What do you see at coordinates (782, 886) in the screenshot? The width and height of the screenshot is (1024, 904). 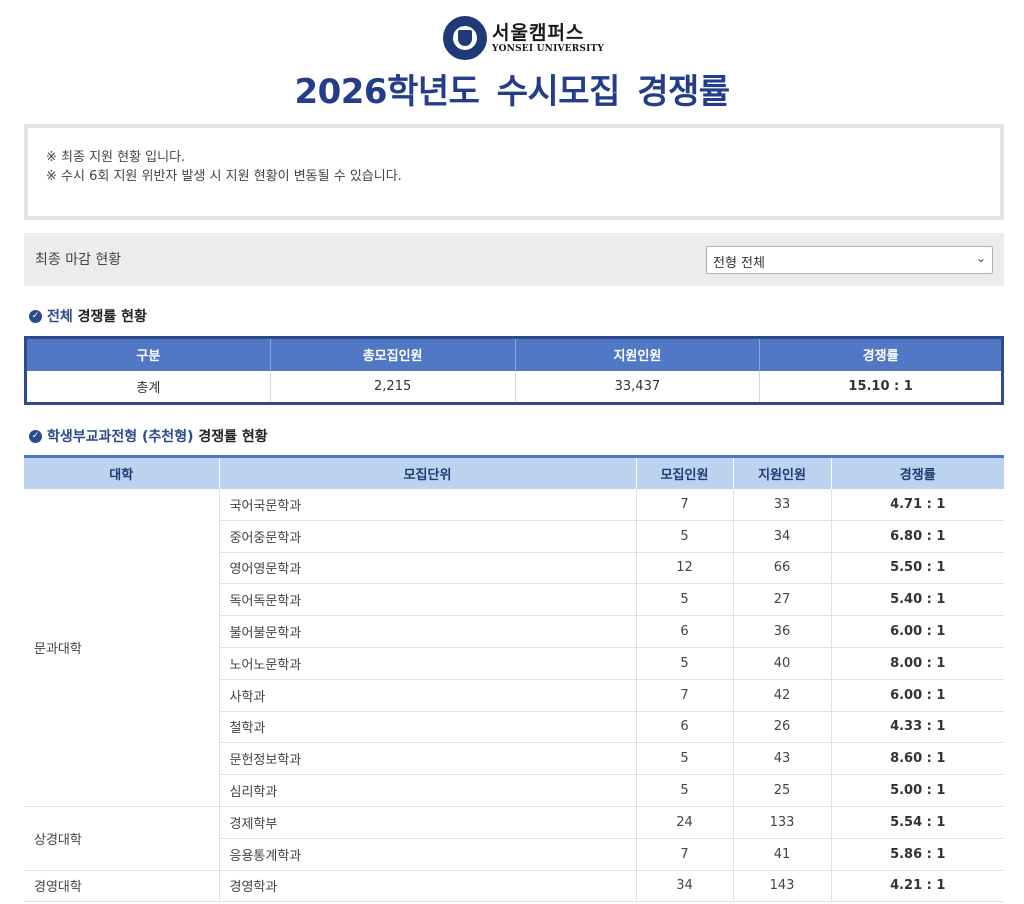 I see `applicants-cell: 143` at bounding box center [782, 886].